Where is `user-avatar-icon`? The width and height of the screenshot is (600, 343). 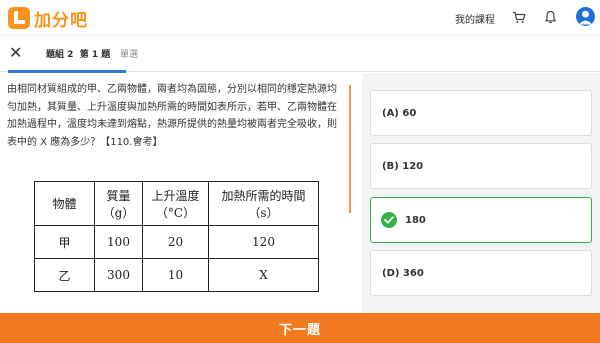
user-avatar-icon is located at coordinates (585, 16).